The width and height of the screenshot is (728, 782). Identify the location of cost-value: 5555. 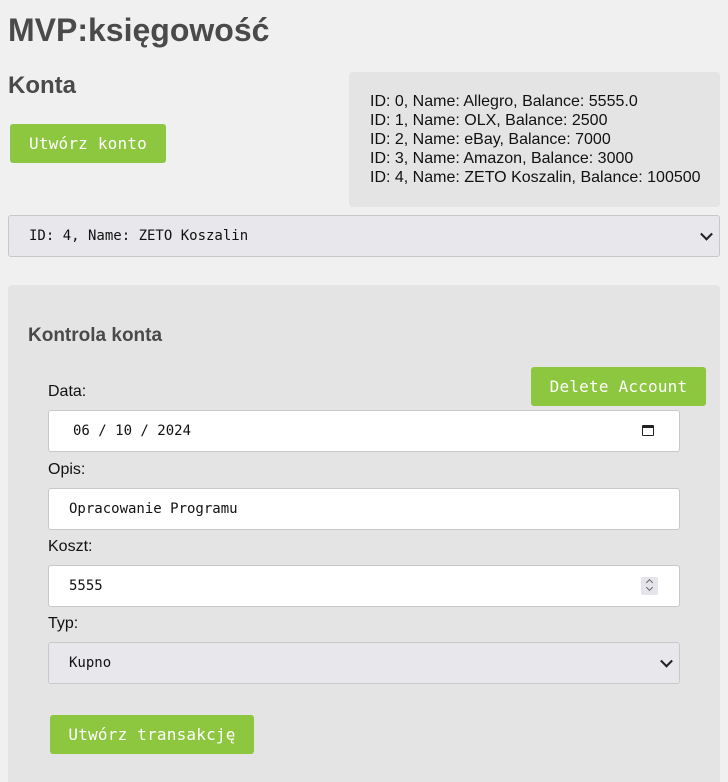
(86, 586).